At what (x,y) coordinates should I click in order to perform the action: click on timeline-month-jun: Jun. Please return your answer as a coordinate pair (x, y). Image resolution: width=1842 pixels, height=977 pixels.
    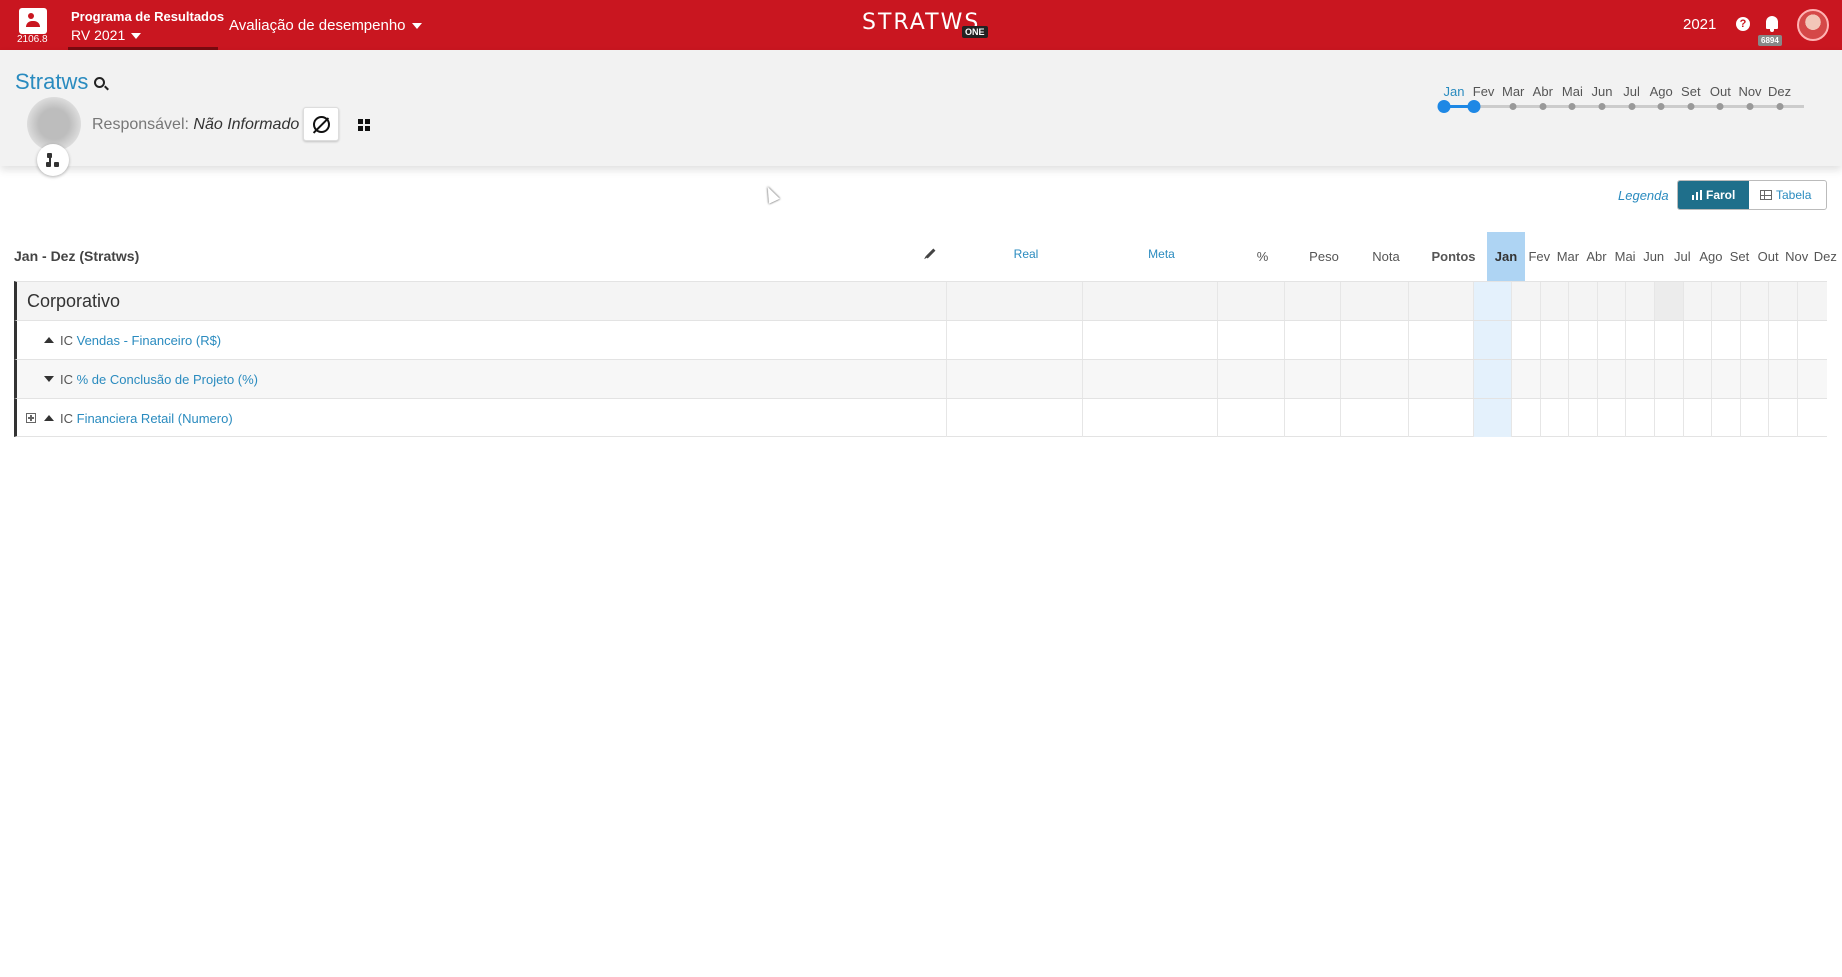
    Looking at the image, I should click on (1602, 91).